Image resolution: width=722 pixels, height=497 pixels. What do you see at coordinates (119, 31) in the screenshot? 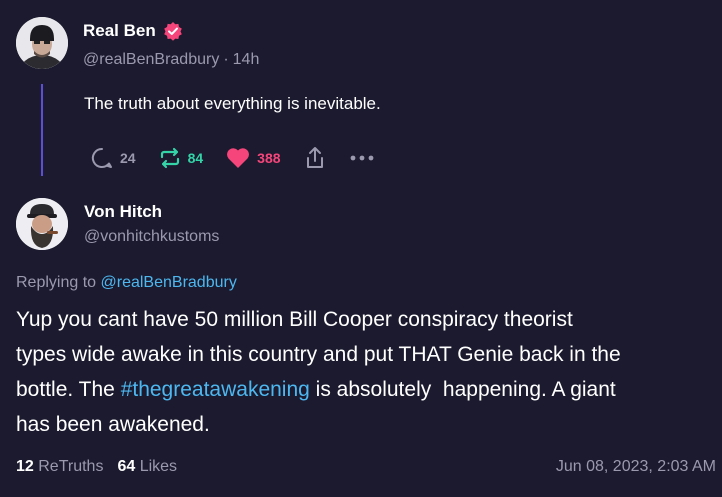
I see `author-name: Real Ben` at bounding box center [119, 31].